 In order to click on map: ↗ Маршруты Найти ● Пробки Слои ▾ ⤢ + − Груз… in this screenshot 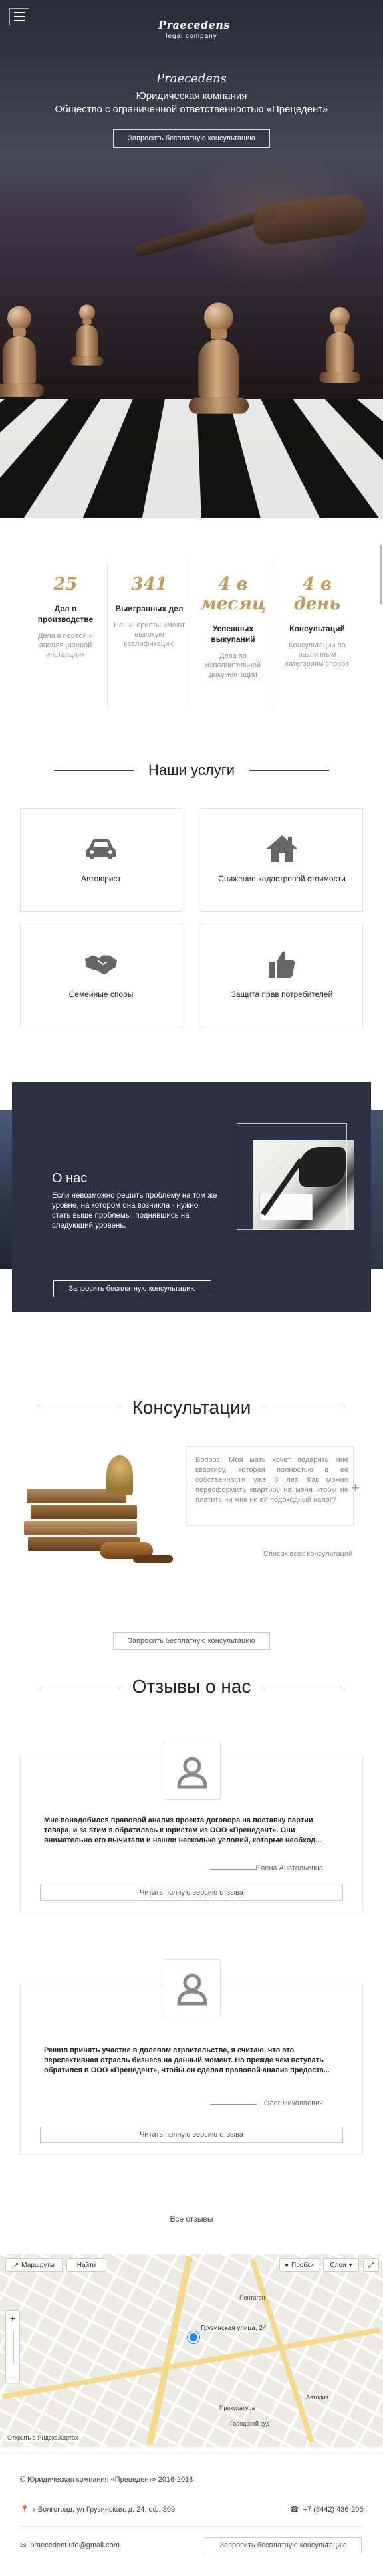, I will do `click(191, 2350)`.